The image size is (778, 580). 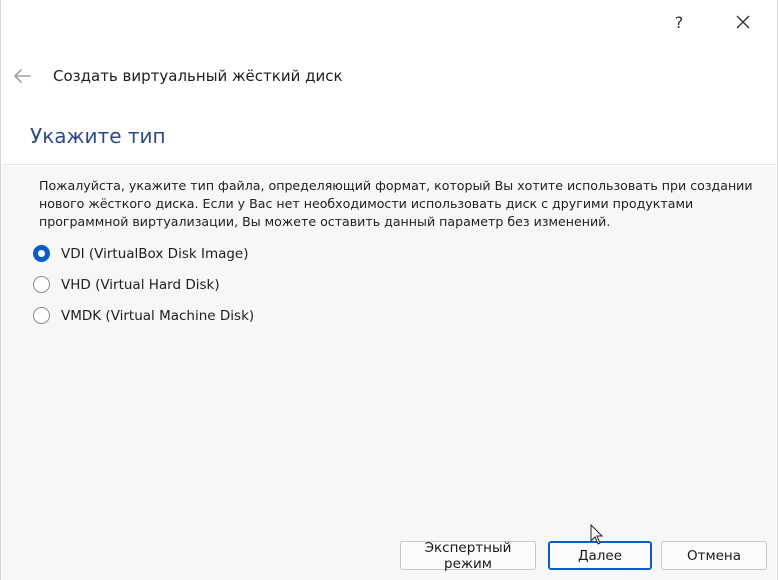 I want to click on radio-label-vmdk: VMDK (Virtual Machine Disk), so click(x=158, y=315).